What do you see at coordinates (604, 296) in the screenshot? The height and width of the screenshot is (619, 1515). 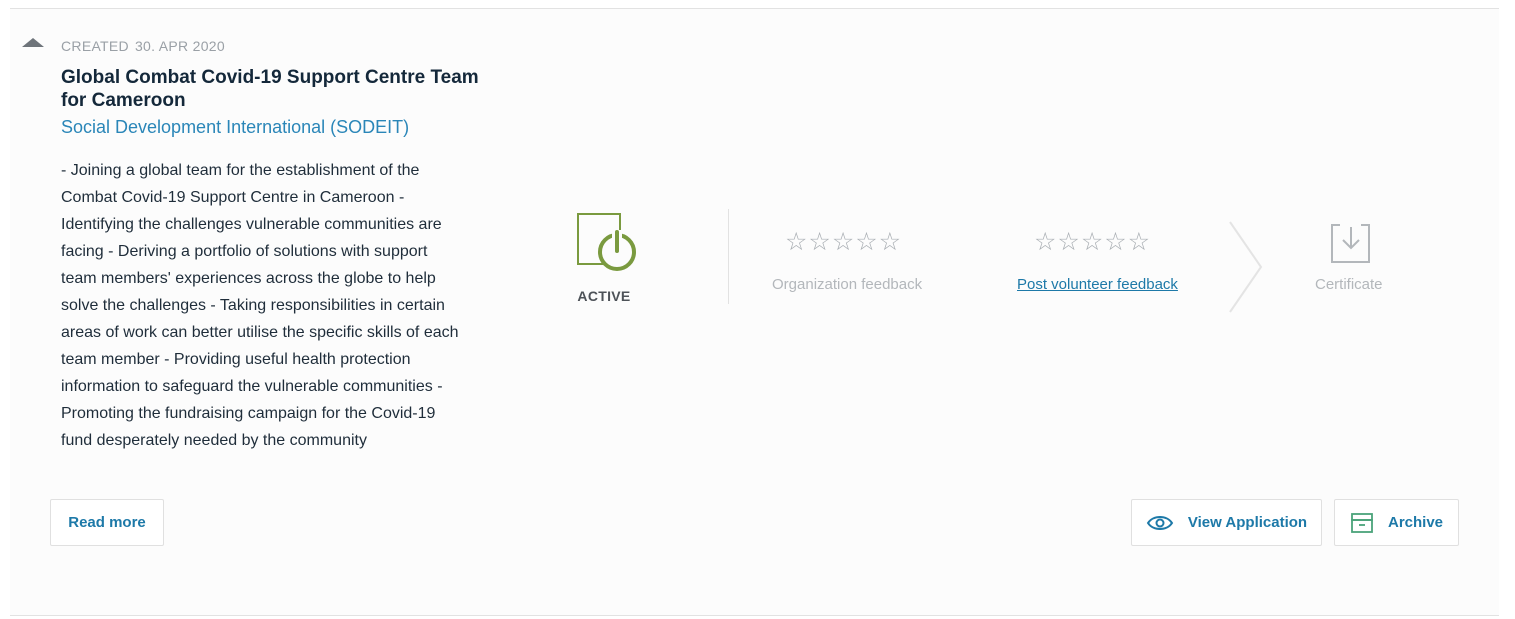 I see `status-label: ACTIVE` at bounding box center [604, 296].